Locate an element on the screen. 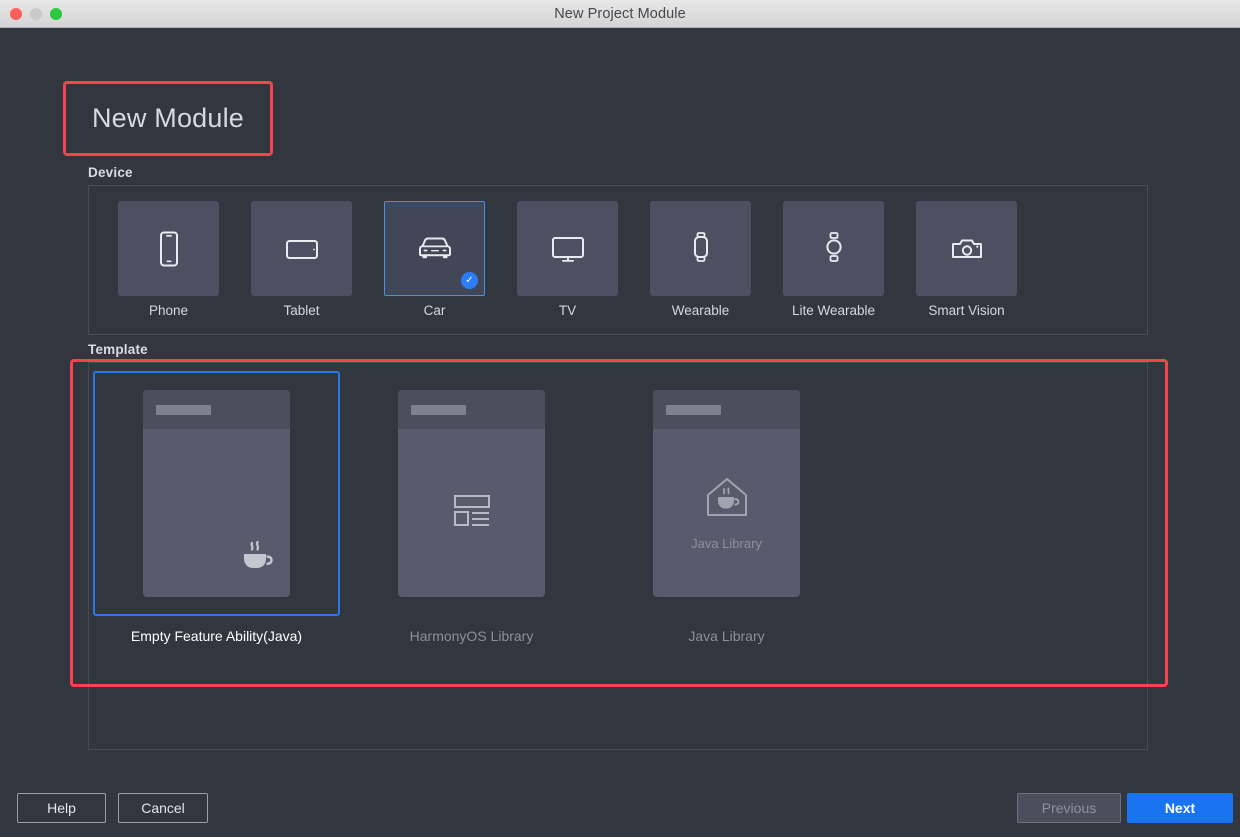 This screenshot has height=837, width=1240. device-item-car: ✓ Car is located at coordinates (434, 259).